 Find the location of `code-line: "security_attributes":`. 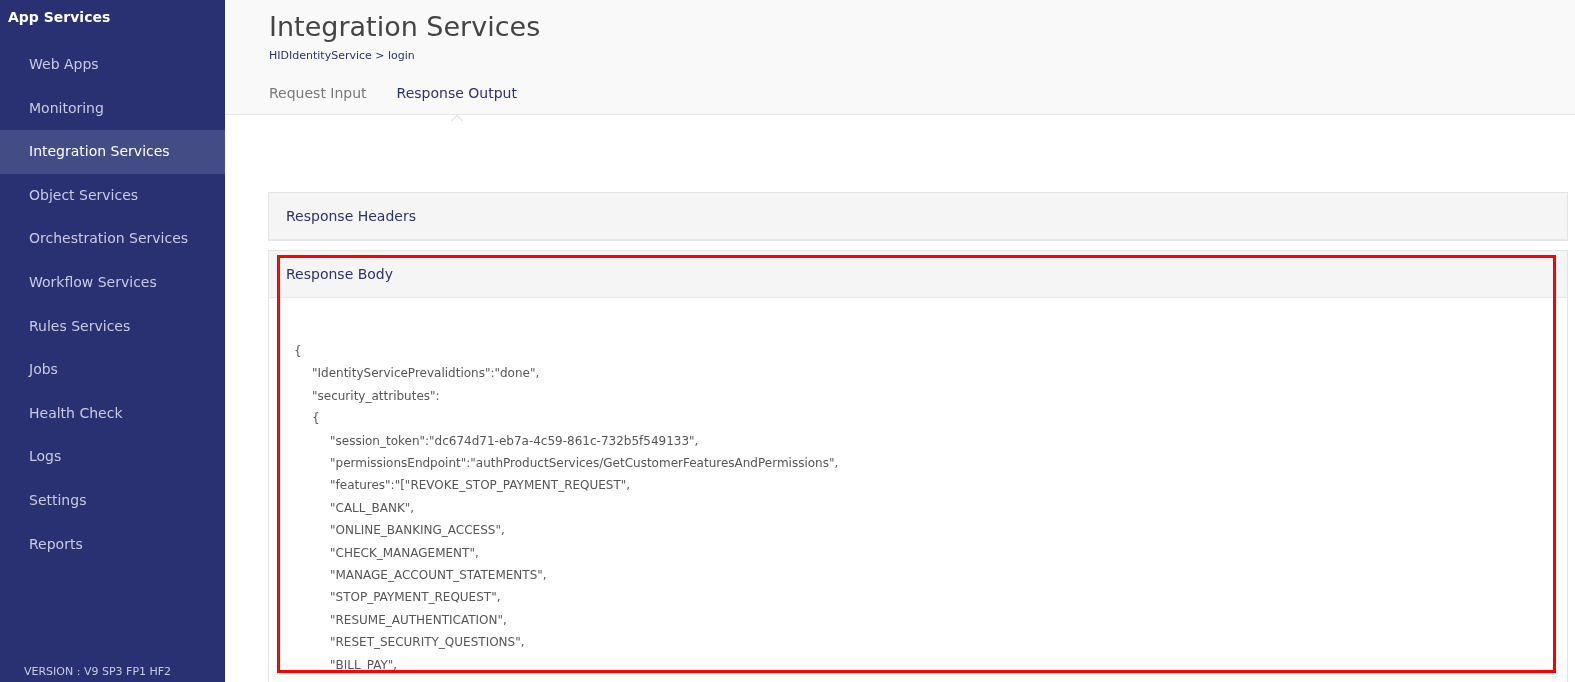

code-line: "security_attributes": is located at coordinates (376, 396).